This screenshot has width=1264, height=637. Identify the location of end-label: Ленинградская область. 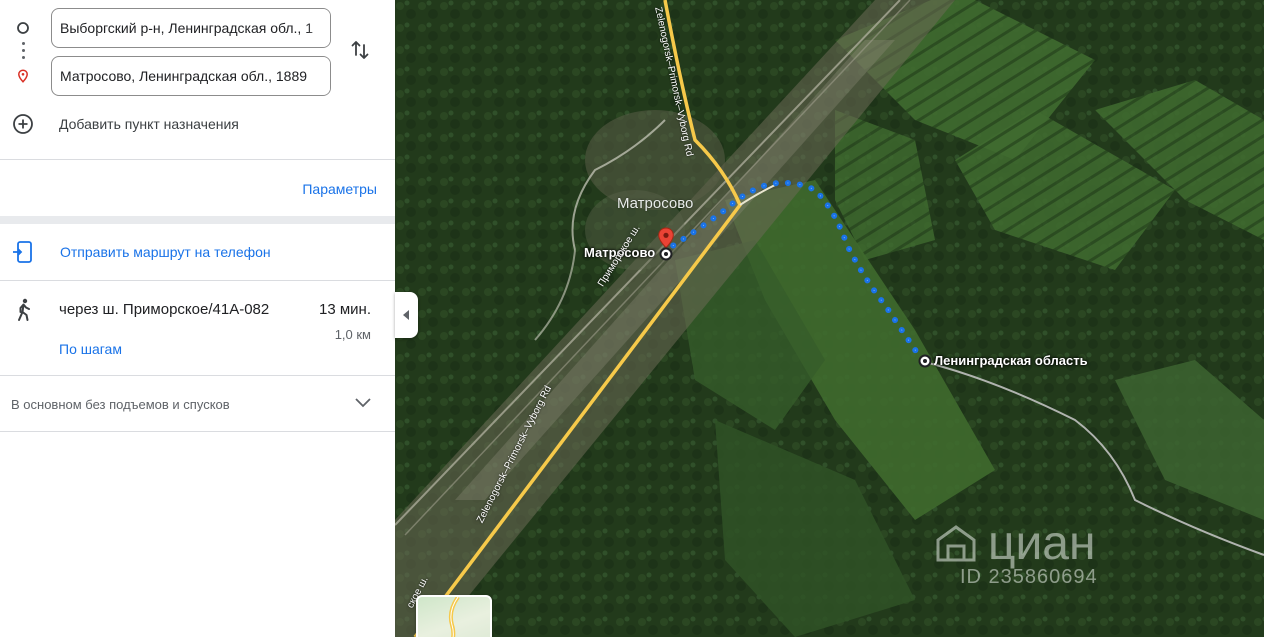
(1011, 360).